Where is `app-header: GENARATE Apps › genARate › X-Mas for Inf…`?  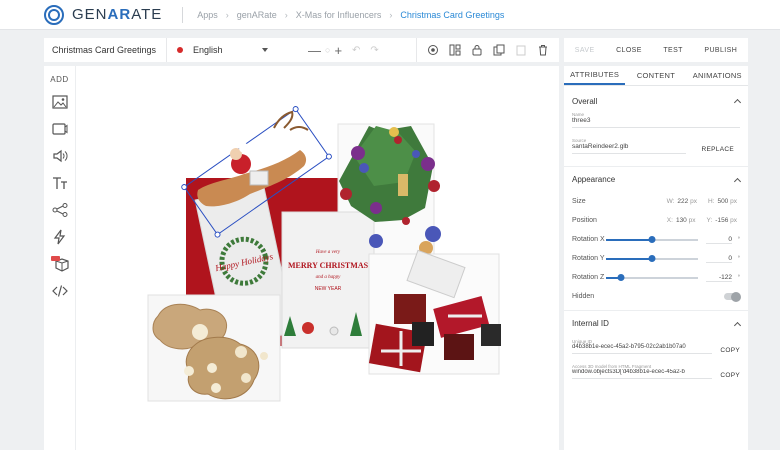
app-header: GENARATE Apps › genARate › X-Mas for Inf… is located at coordinates (390, 15).